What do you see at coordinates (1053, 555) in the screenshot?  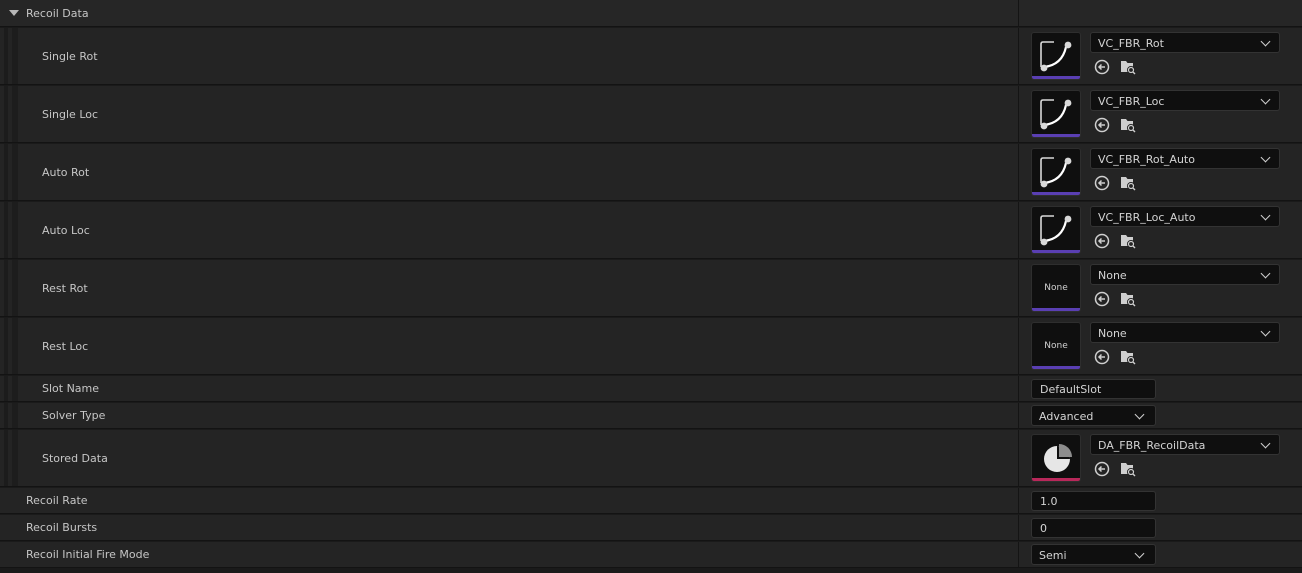 I see `fire-mode-value: Semi` at bounding box center [1053, 555].